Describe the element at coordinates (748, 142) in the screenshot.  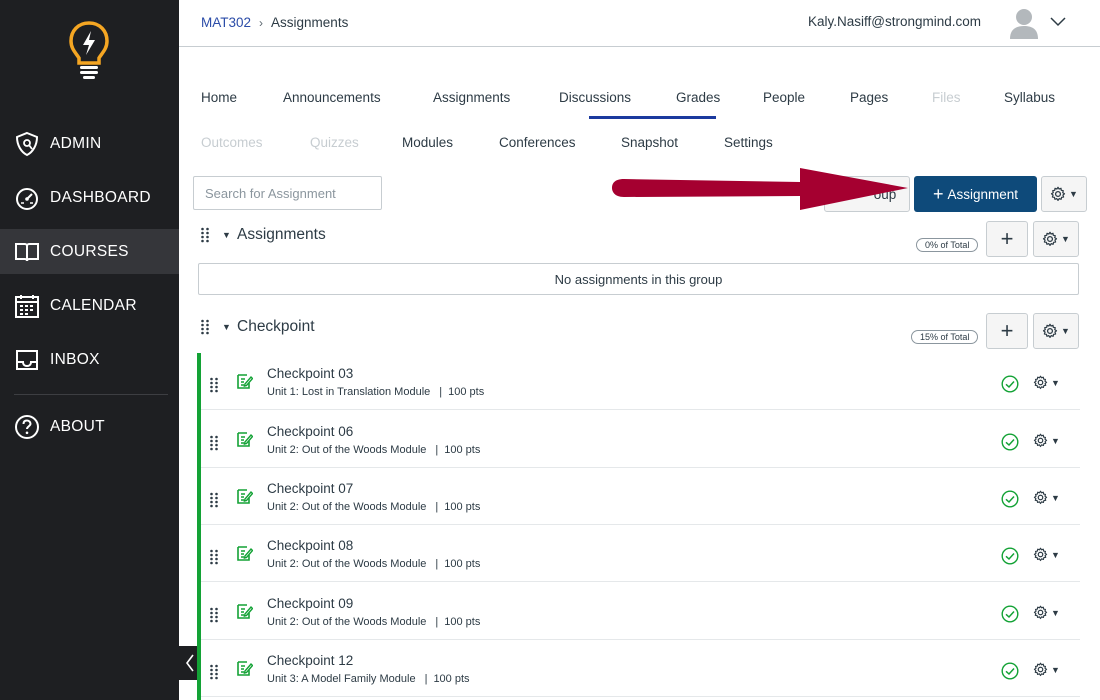
I see `tab-settings: Settings` at that location.